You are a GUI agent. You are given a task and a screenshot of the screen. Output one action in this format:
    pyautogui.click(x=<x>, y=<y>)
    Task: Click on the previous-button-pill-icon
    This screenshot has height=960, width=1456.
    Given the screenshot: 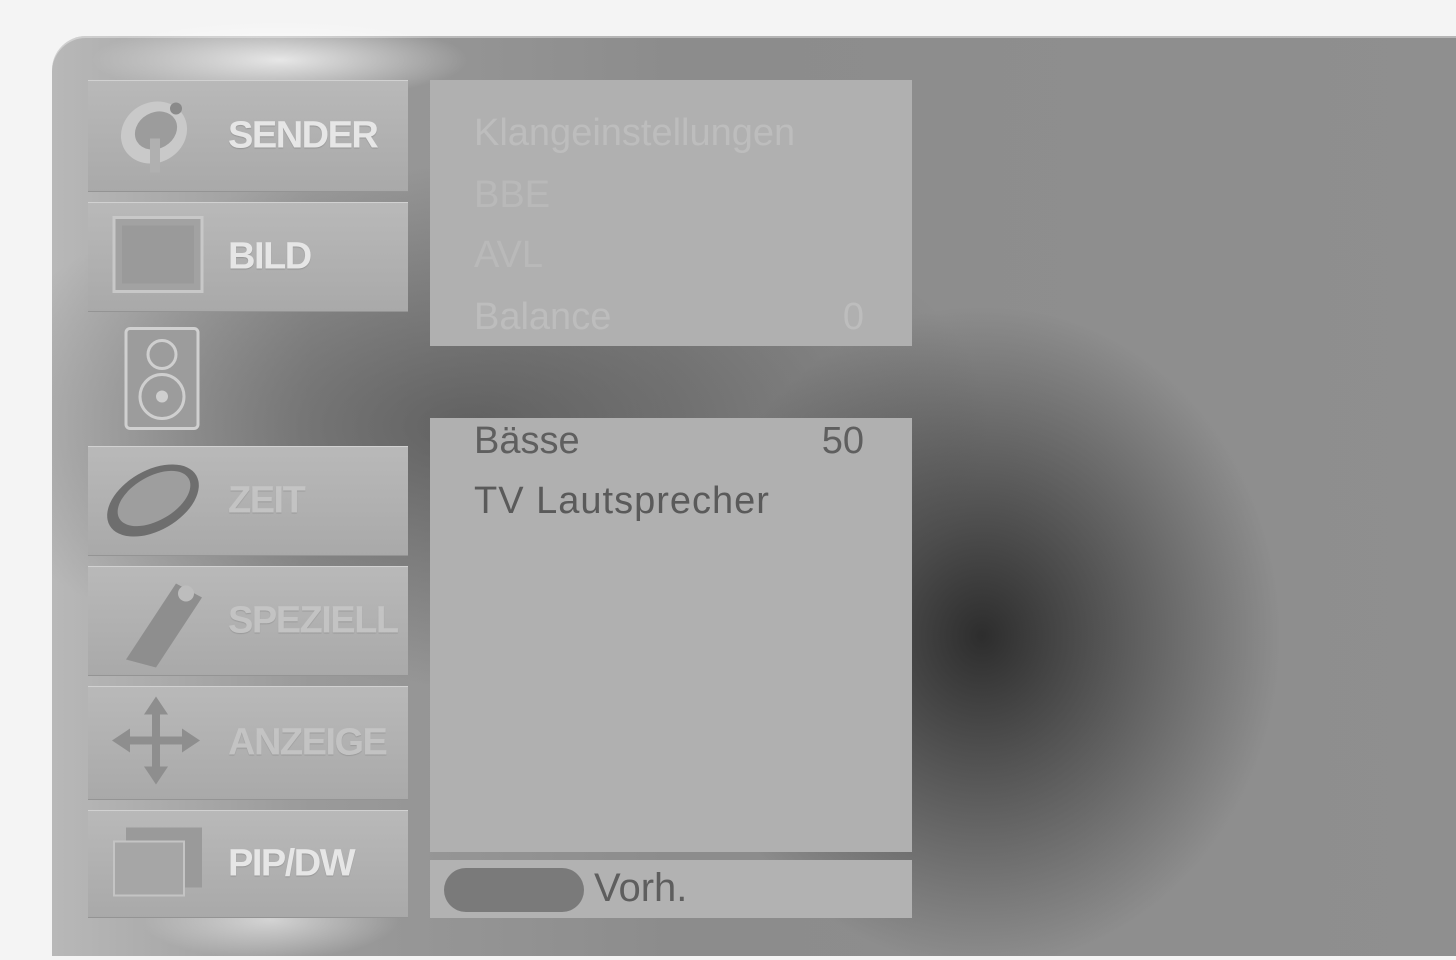 What is the action you would take?
    pyautogui.click(x=514, y=890)
    